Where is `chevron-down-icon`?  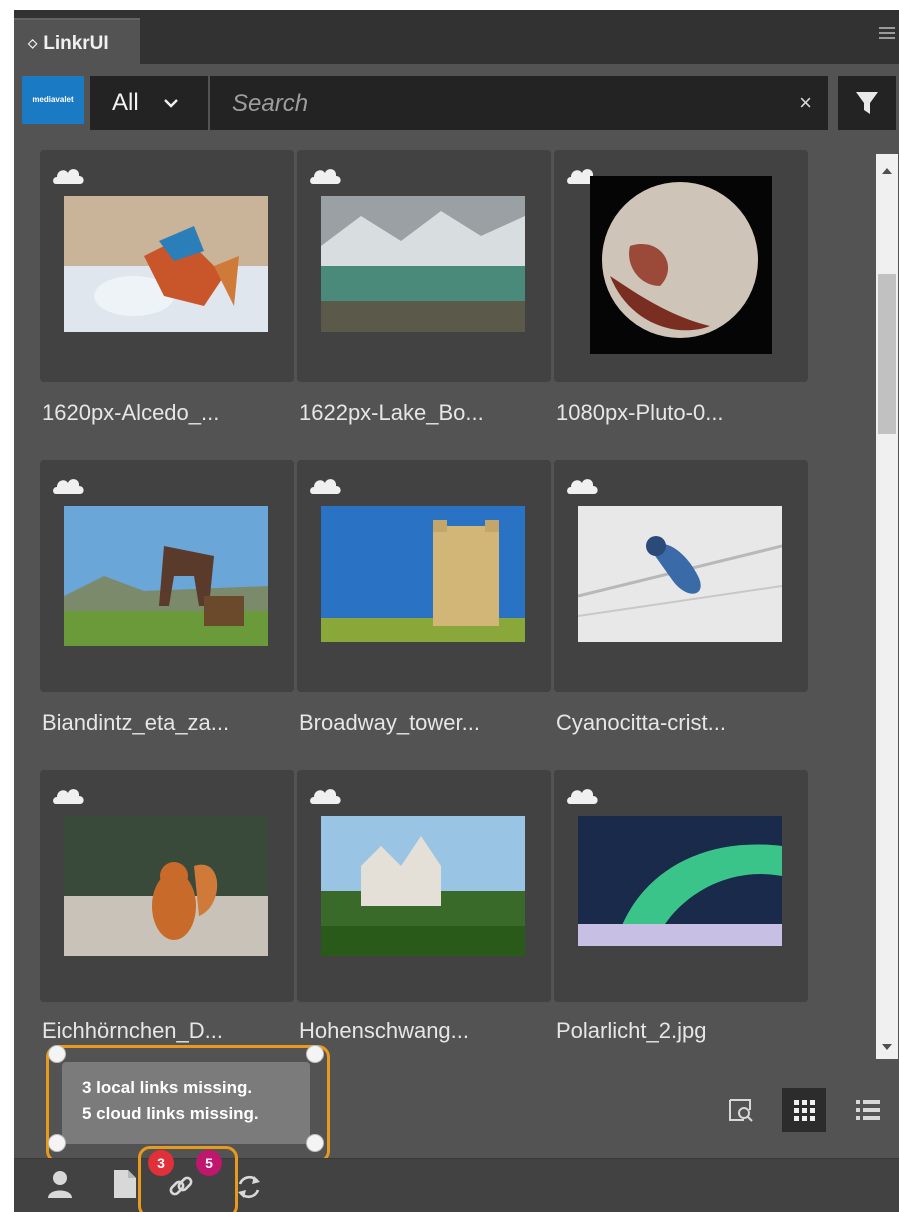 chevron-down-icon is located at coordinates (171, 103).